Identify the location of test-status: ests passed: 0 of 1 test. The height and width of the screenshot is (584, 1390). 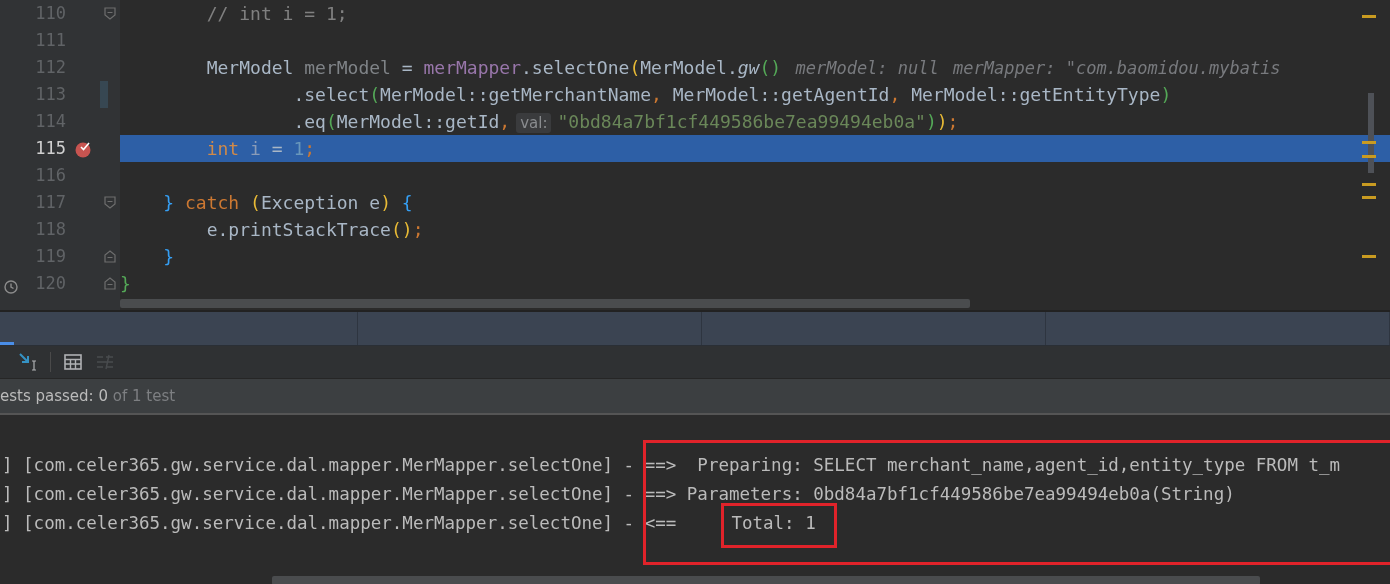
(88, 396).